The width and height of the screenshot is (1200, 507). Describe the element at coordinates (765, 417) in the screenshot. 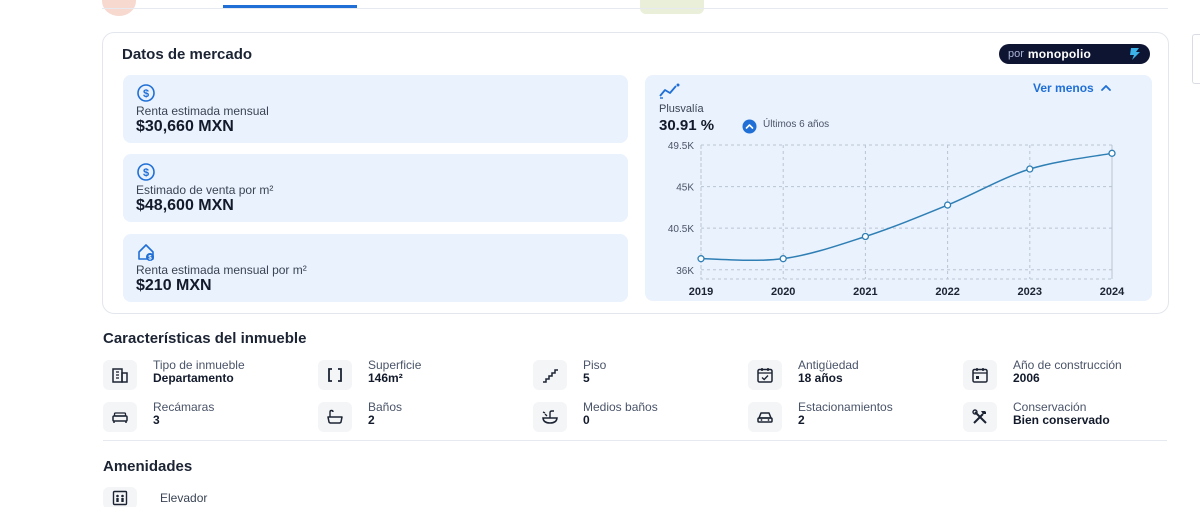

I see `car-icon` at that location.